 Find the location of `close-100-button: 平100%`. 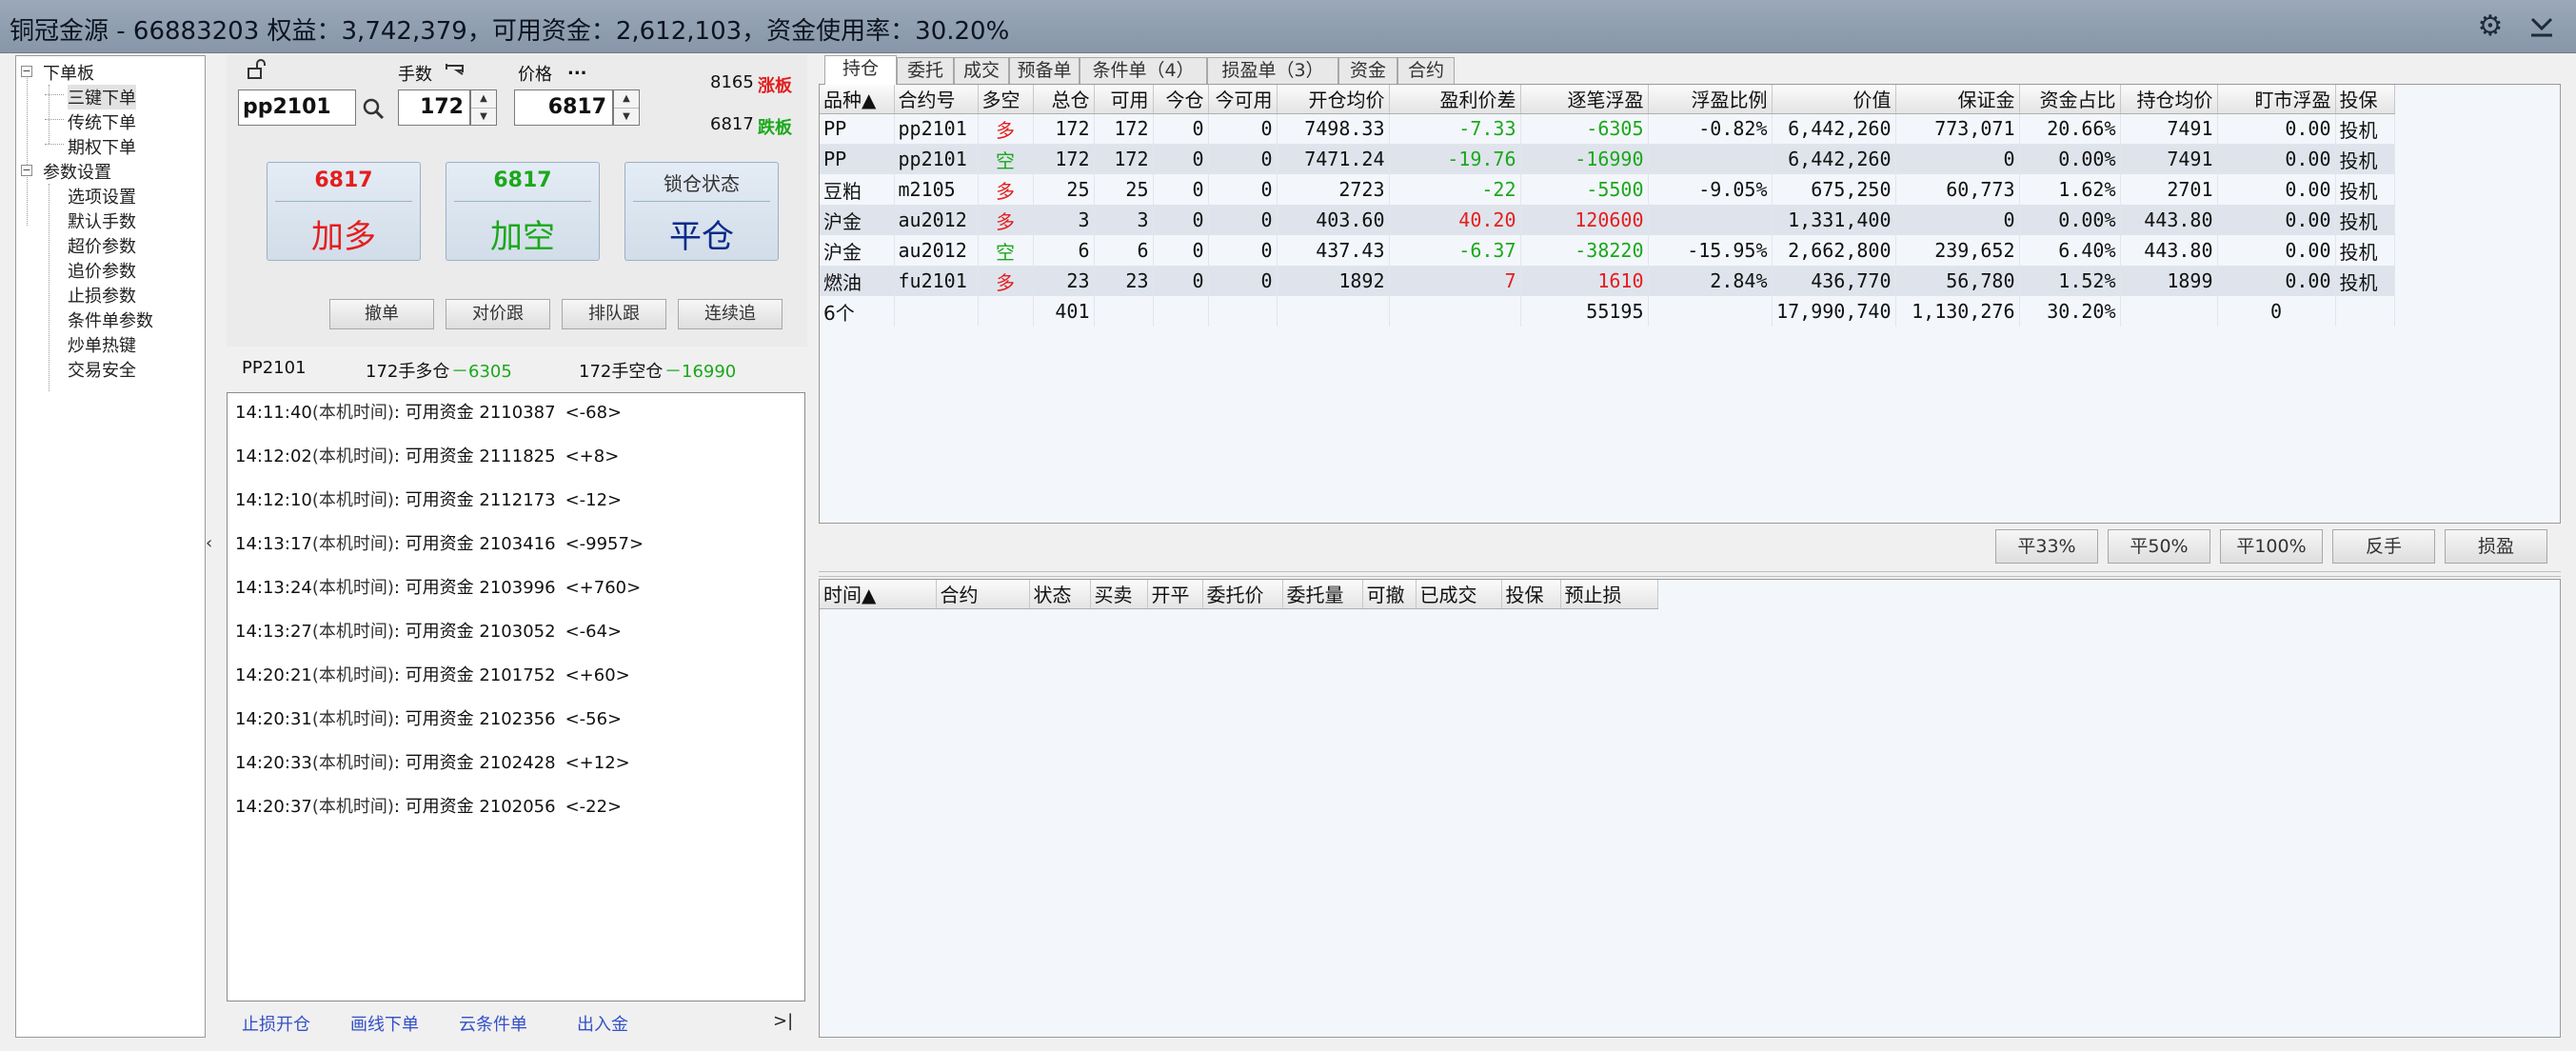

close-100-button: 平100% is located at coordinates (2271, 546).